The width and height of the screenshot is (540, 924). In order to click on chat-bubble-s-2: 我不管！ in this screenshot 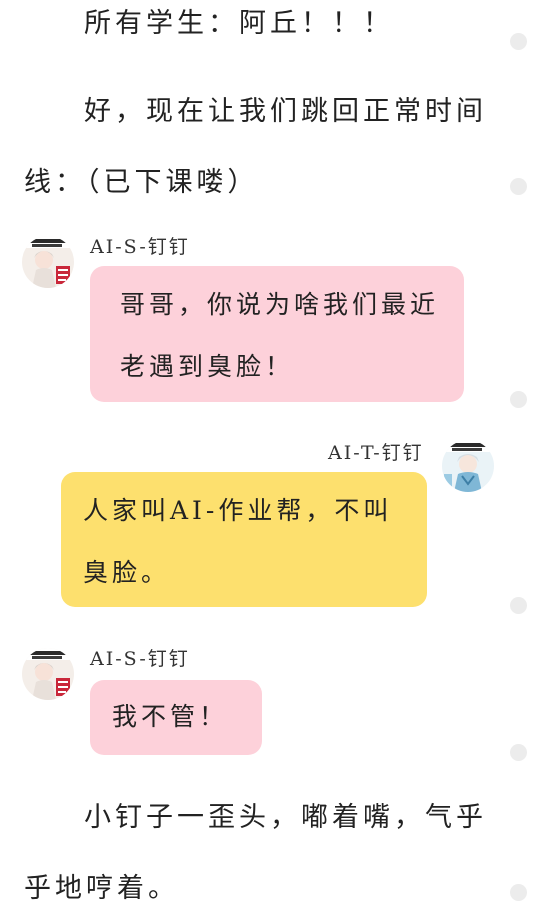, I will do `click(176, 717)`.